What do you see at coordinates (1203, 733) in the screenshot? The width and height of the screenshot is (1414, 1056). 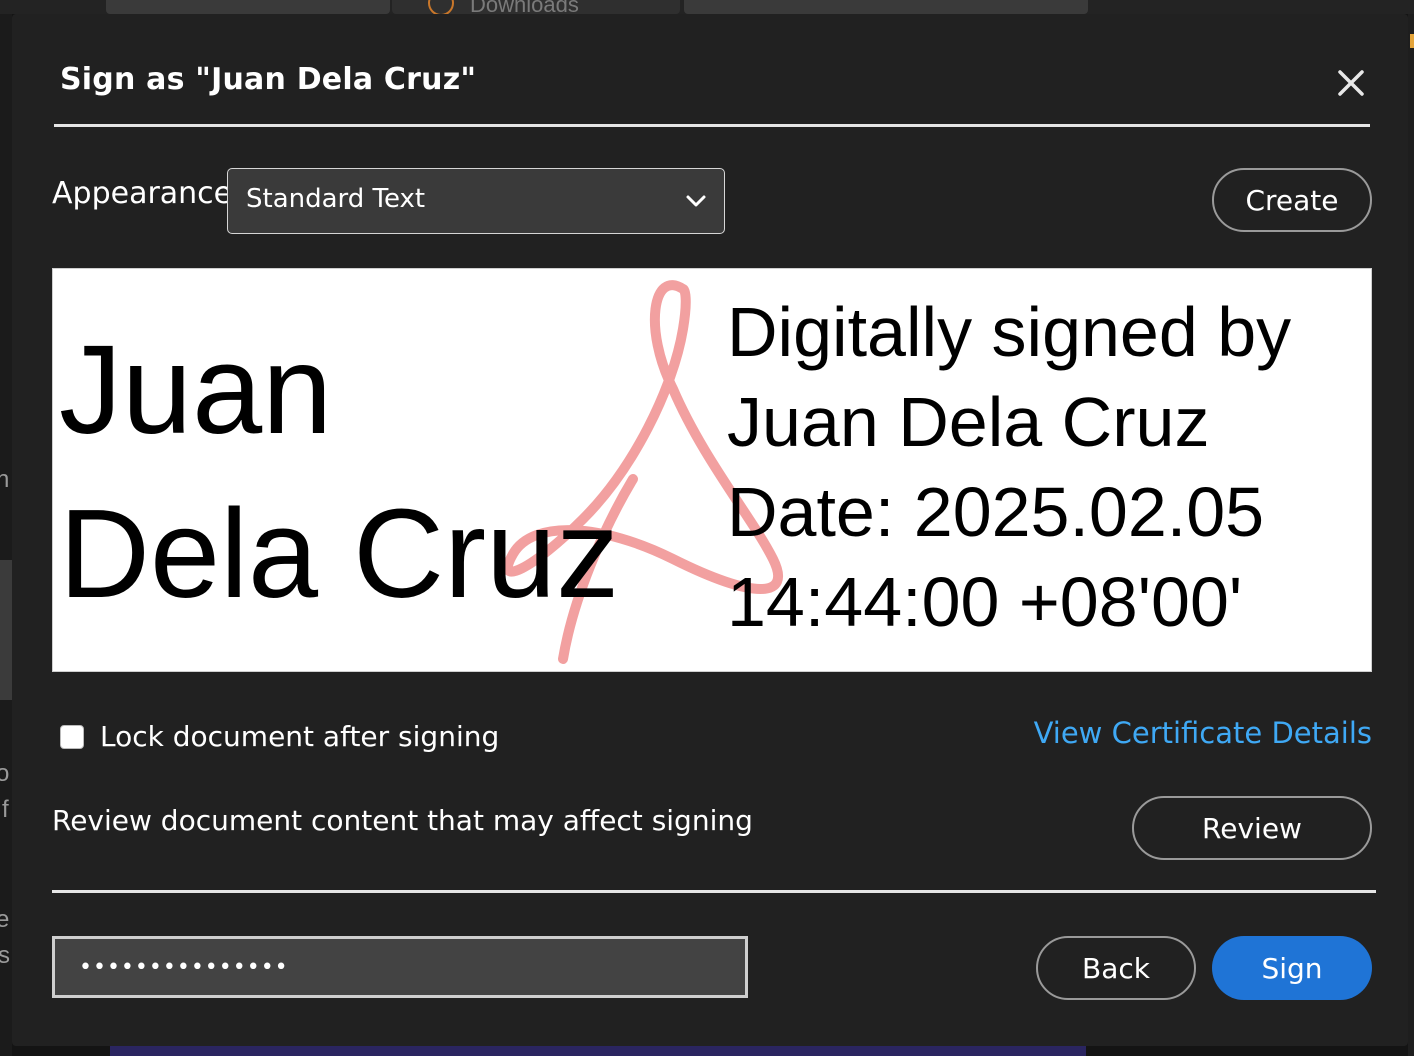 I see `view-certificate-details-link: View Certificate Details` at bounding box center [1203, 733].